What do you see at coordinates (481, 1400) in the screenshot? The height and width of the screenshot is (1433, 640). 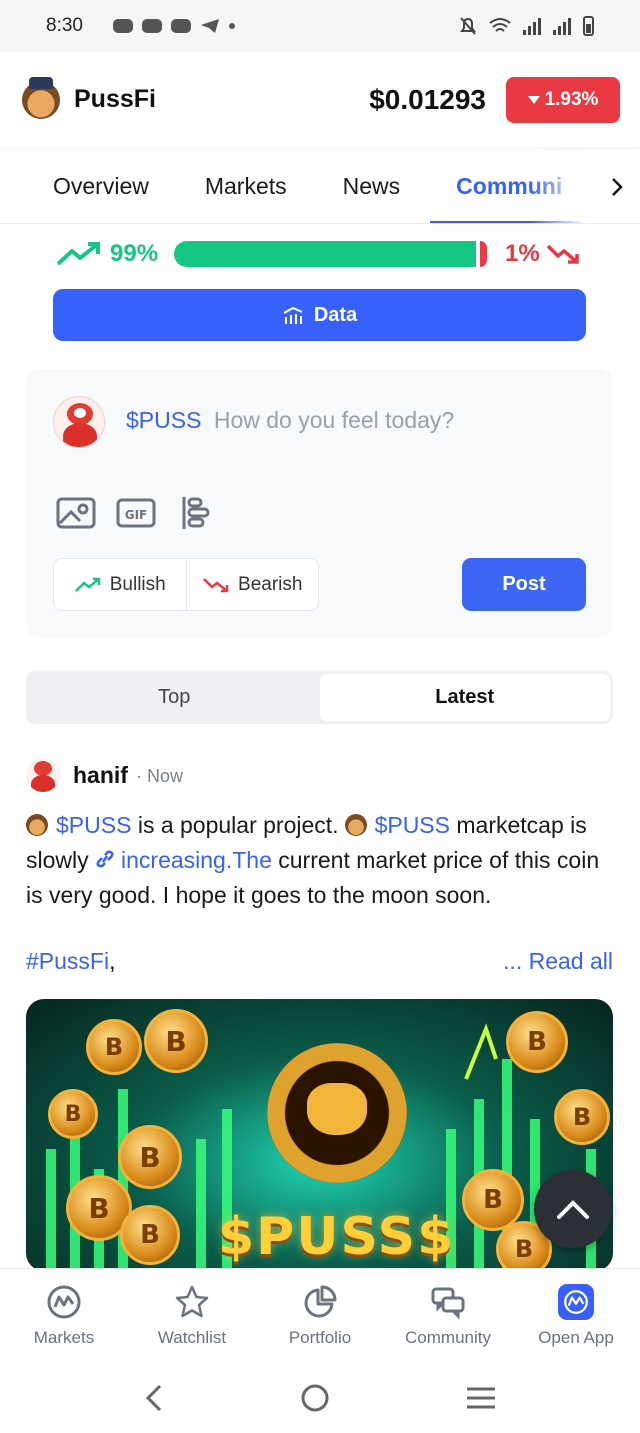 I see `recents-icon` at bounding box center [481, 1400].